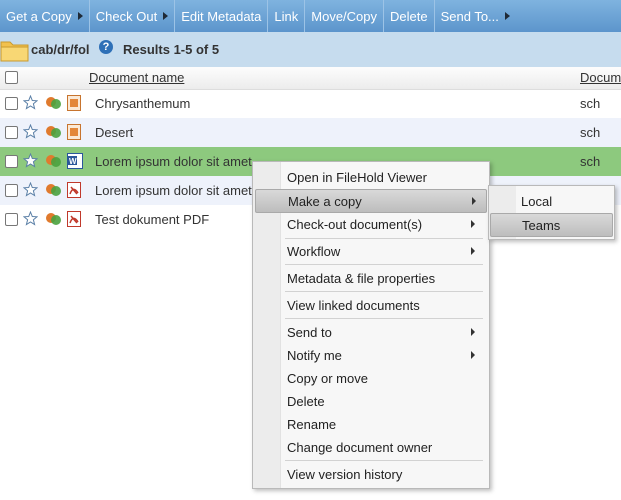  I want to click on get-a-copy-menu: Get a Copy, so click(45, 16).